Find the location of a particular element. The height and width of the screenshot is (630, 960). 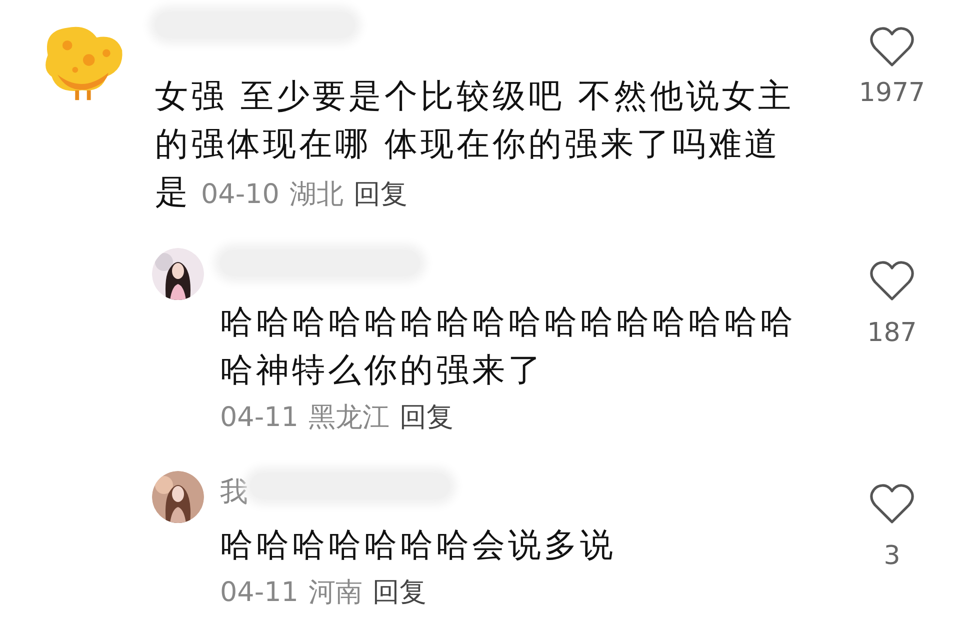

comment-text: 是 is located at coordinates (173, 192).